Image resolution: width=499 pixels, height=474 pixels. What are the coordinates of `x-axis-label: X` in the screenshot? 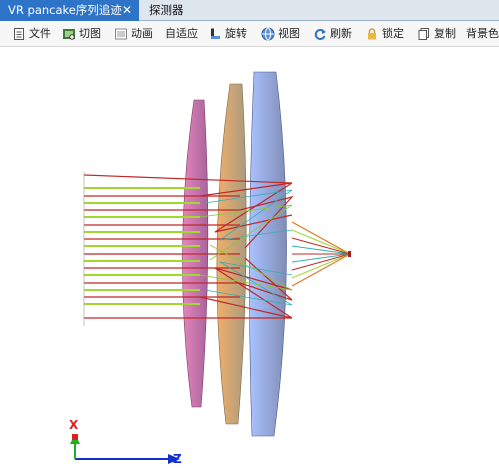 It's located at (74, 425).